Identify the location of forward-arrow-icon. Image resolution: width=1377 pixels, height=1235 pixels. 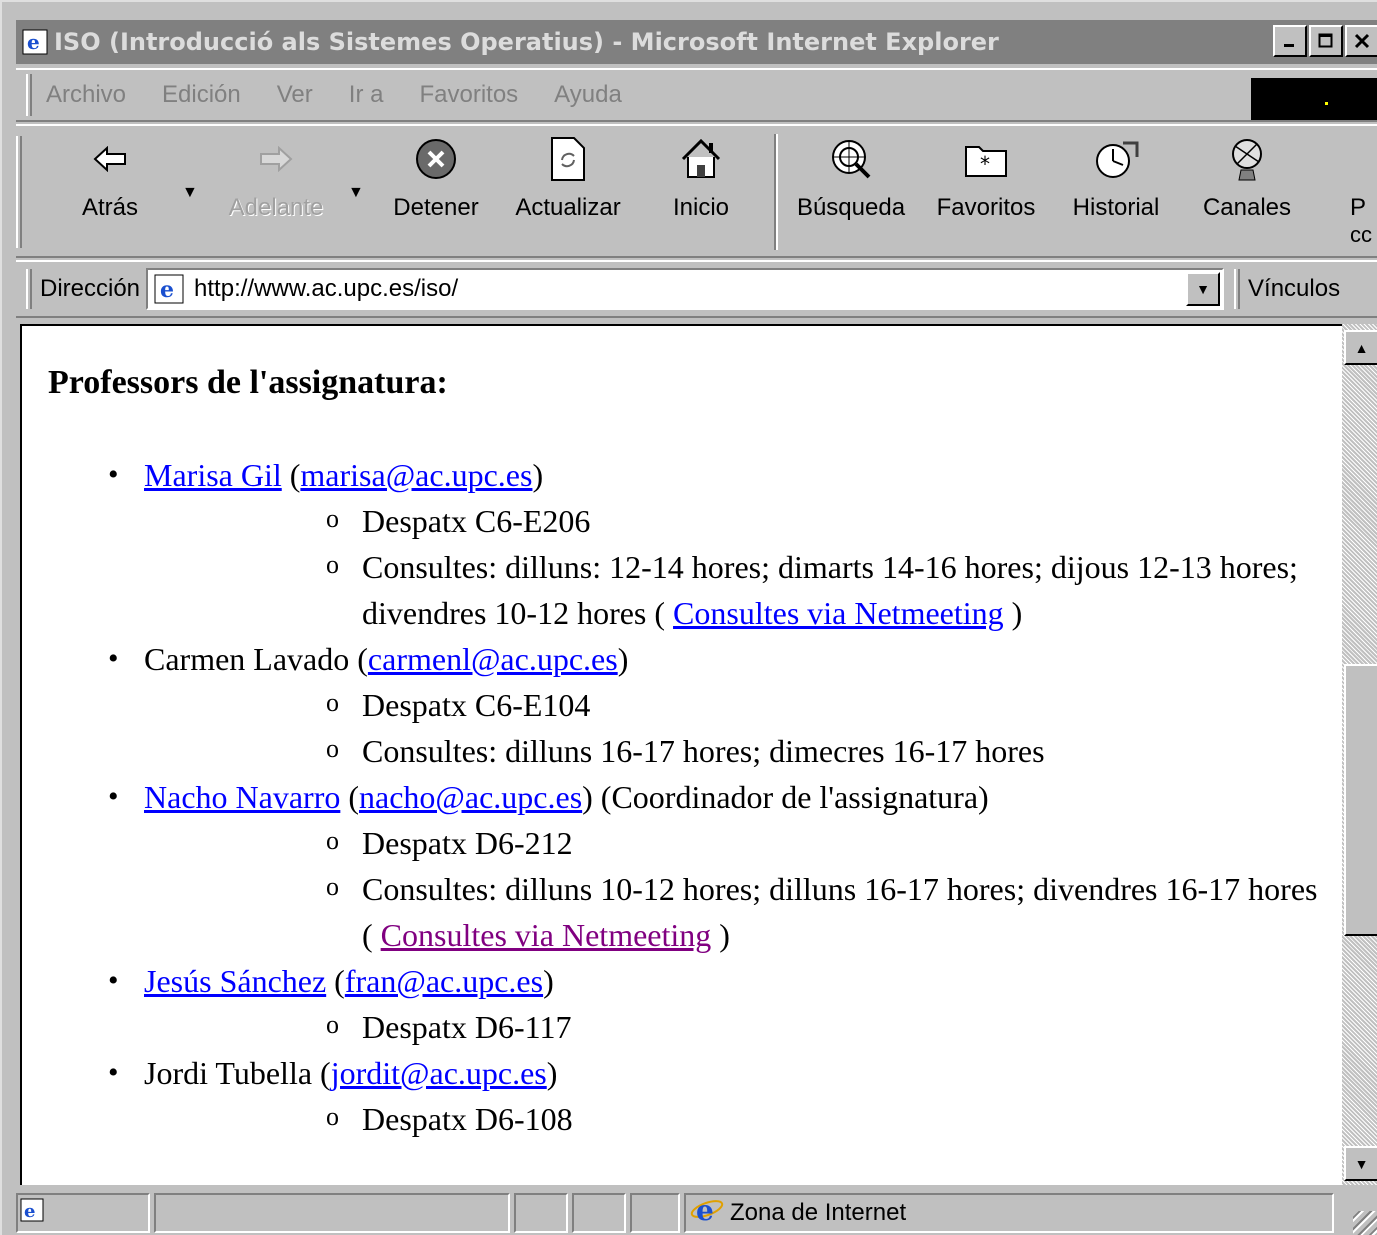
(276, 162).